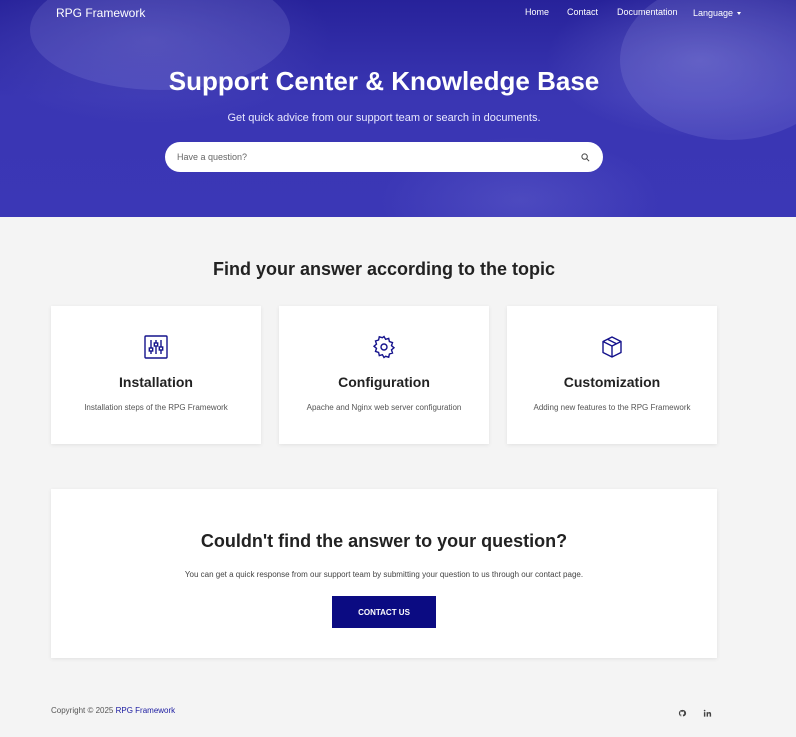 This screenshot has width=796, height=737. Describe the element at coordinates (82, 710) in the screenshot. I see `copyright-text: Copyright © 2025` at that location.